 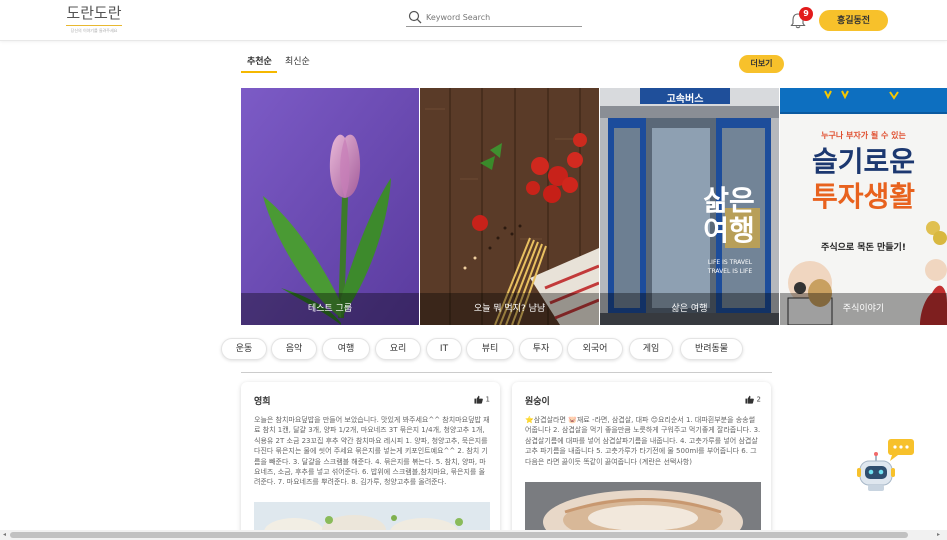 I want to click on like-count: 2, so click(x=758, y=399).